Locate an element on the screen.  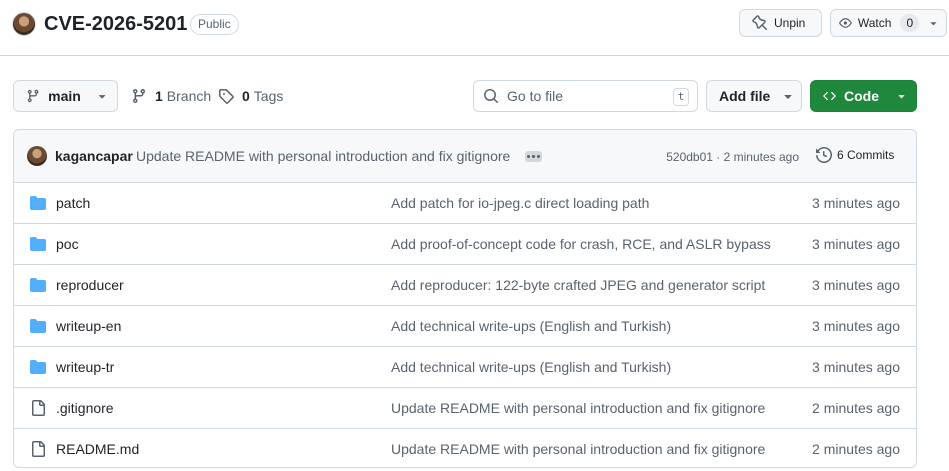
tags-link: 0 Tags is located at coordinates (250, 96).